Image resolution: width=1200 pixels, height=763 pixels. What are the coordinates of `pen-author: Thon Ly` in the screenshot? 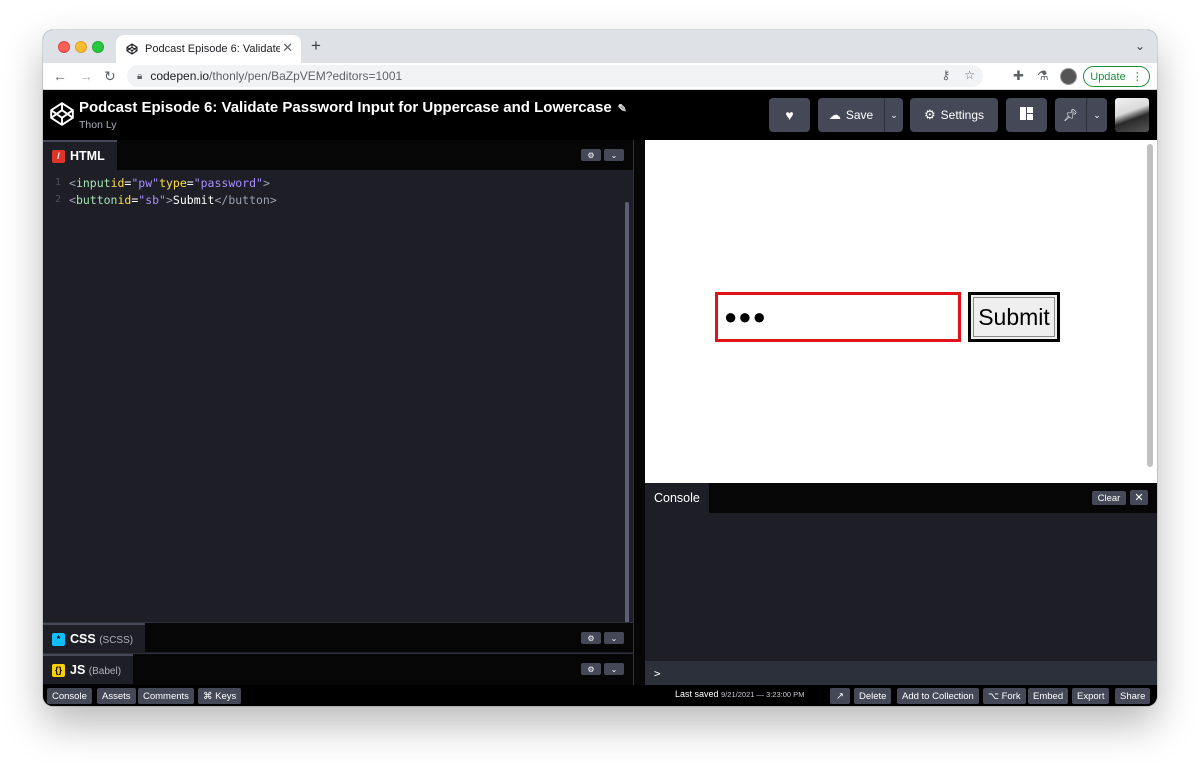 It's located at (98, 125).